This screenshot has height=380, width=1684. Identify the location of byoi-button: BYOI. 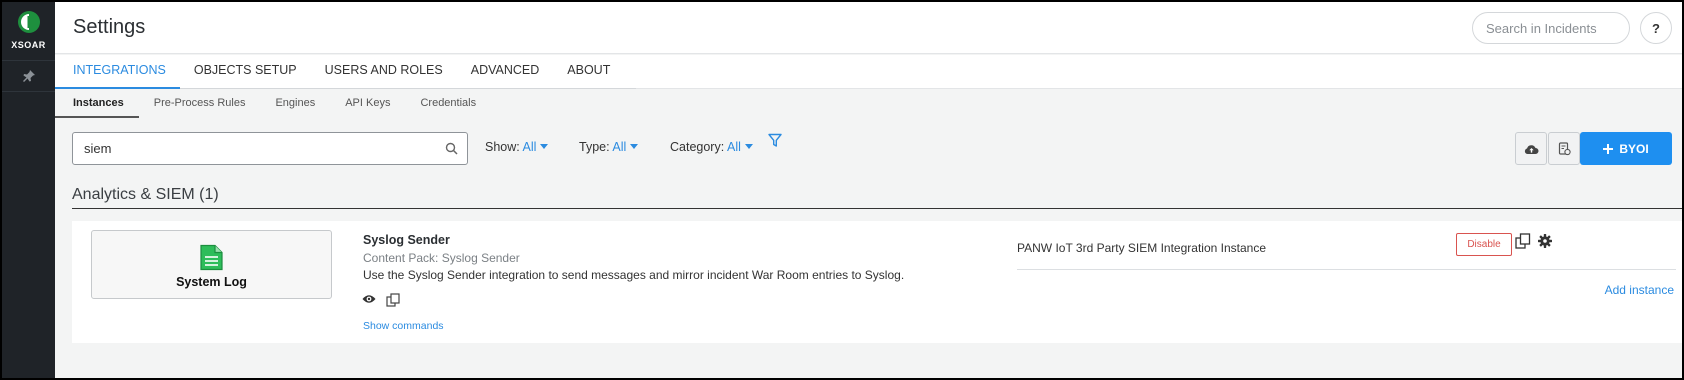
(1626, 148).